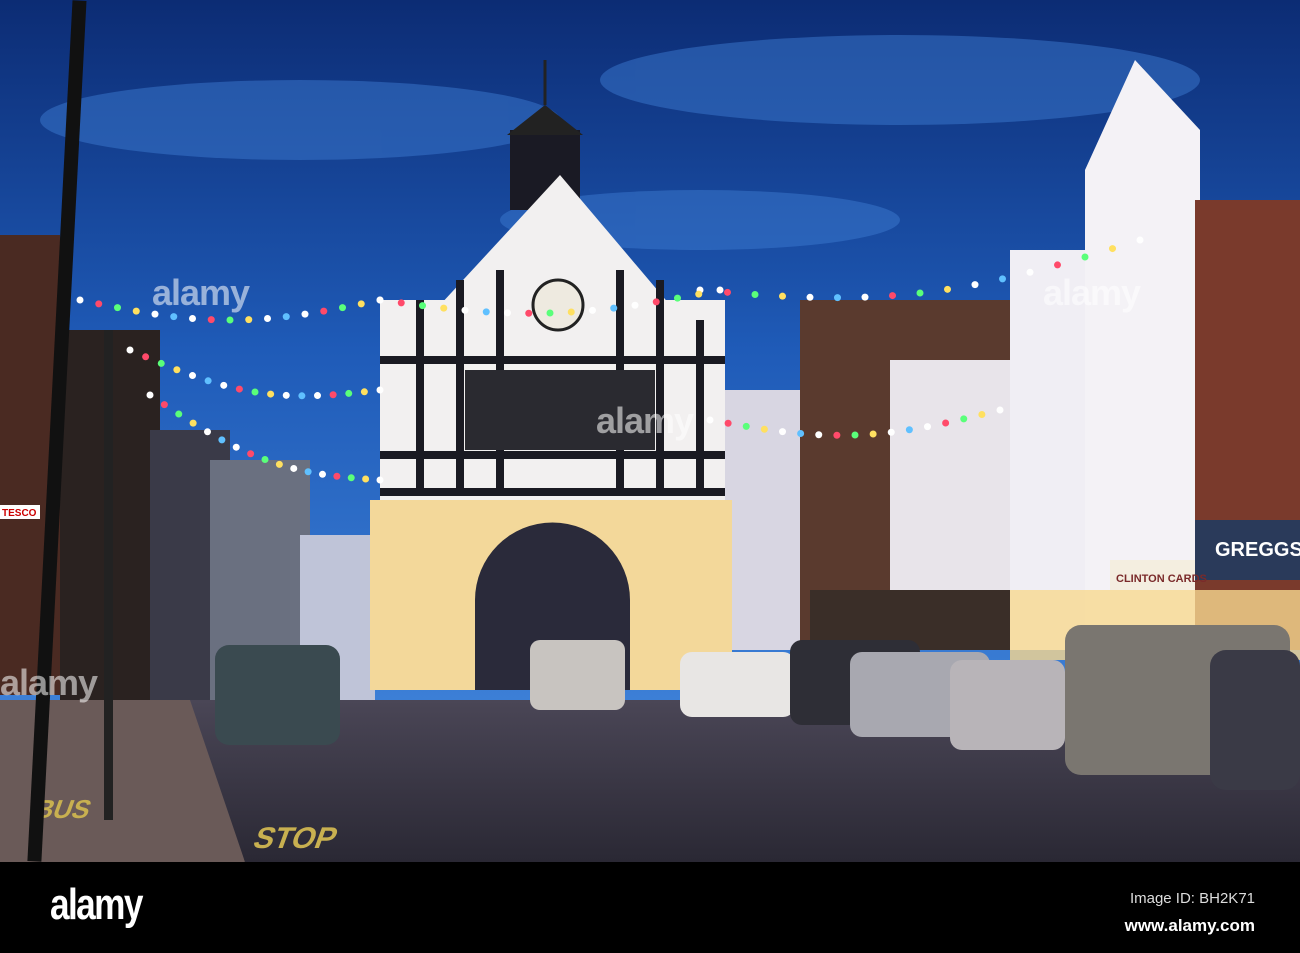 The height and width of the screenshot is (953, 1300). Describe the element at coordinates (1257, 550) in the screenshot. I see `greggs-sign: GREGGS` at that location.